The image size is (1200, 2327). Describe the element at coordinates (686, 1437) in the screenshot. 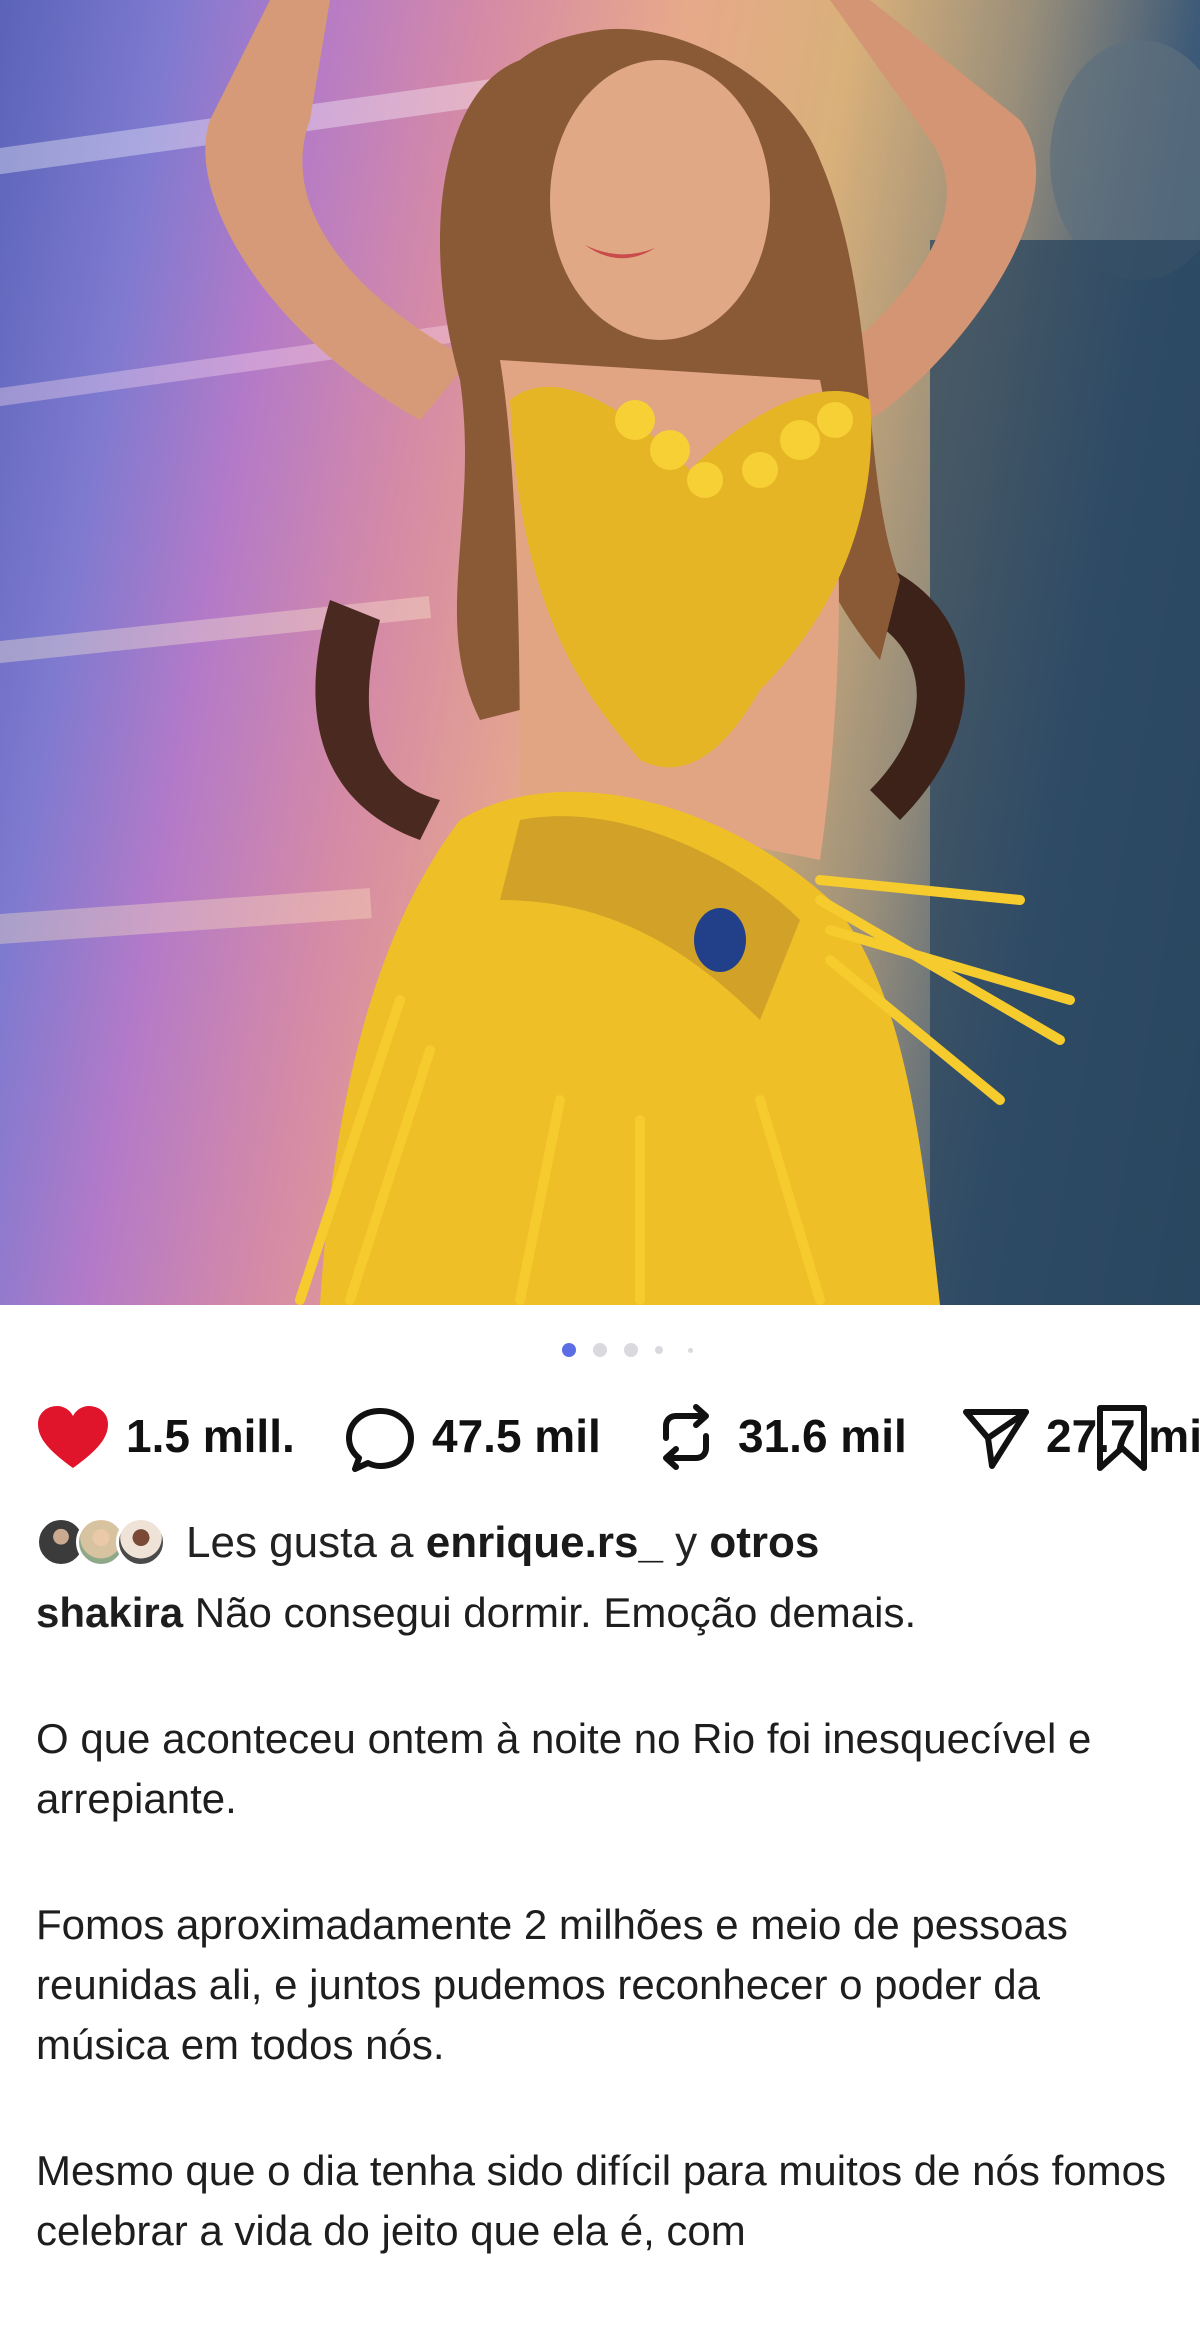

I see `repost-icon` at that location.